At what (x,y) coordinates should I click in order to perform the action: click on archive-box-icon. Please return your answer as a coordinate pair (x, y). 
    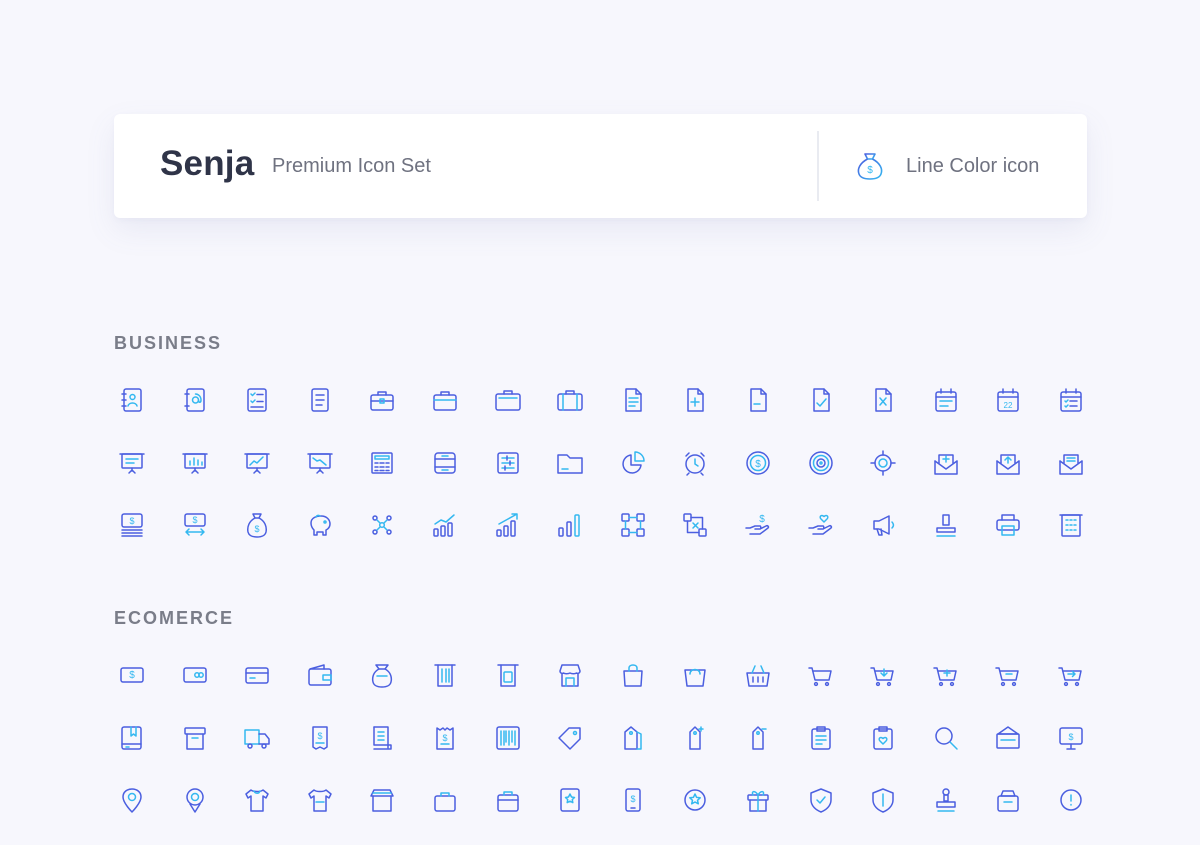
    Looking at the image, I should click on (445, 463).